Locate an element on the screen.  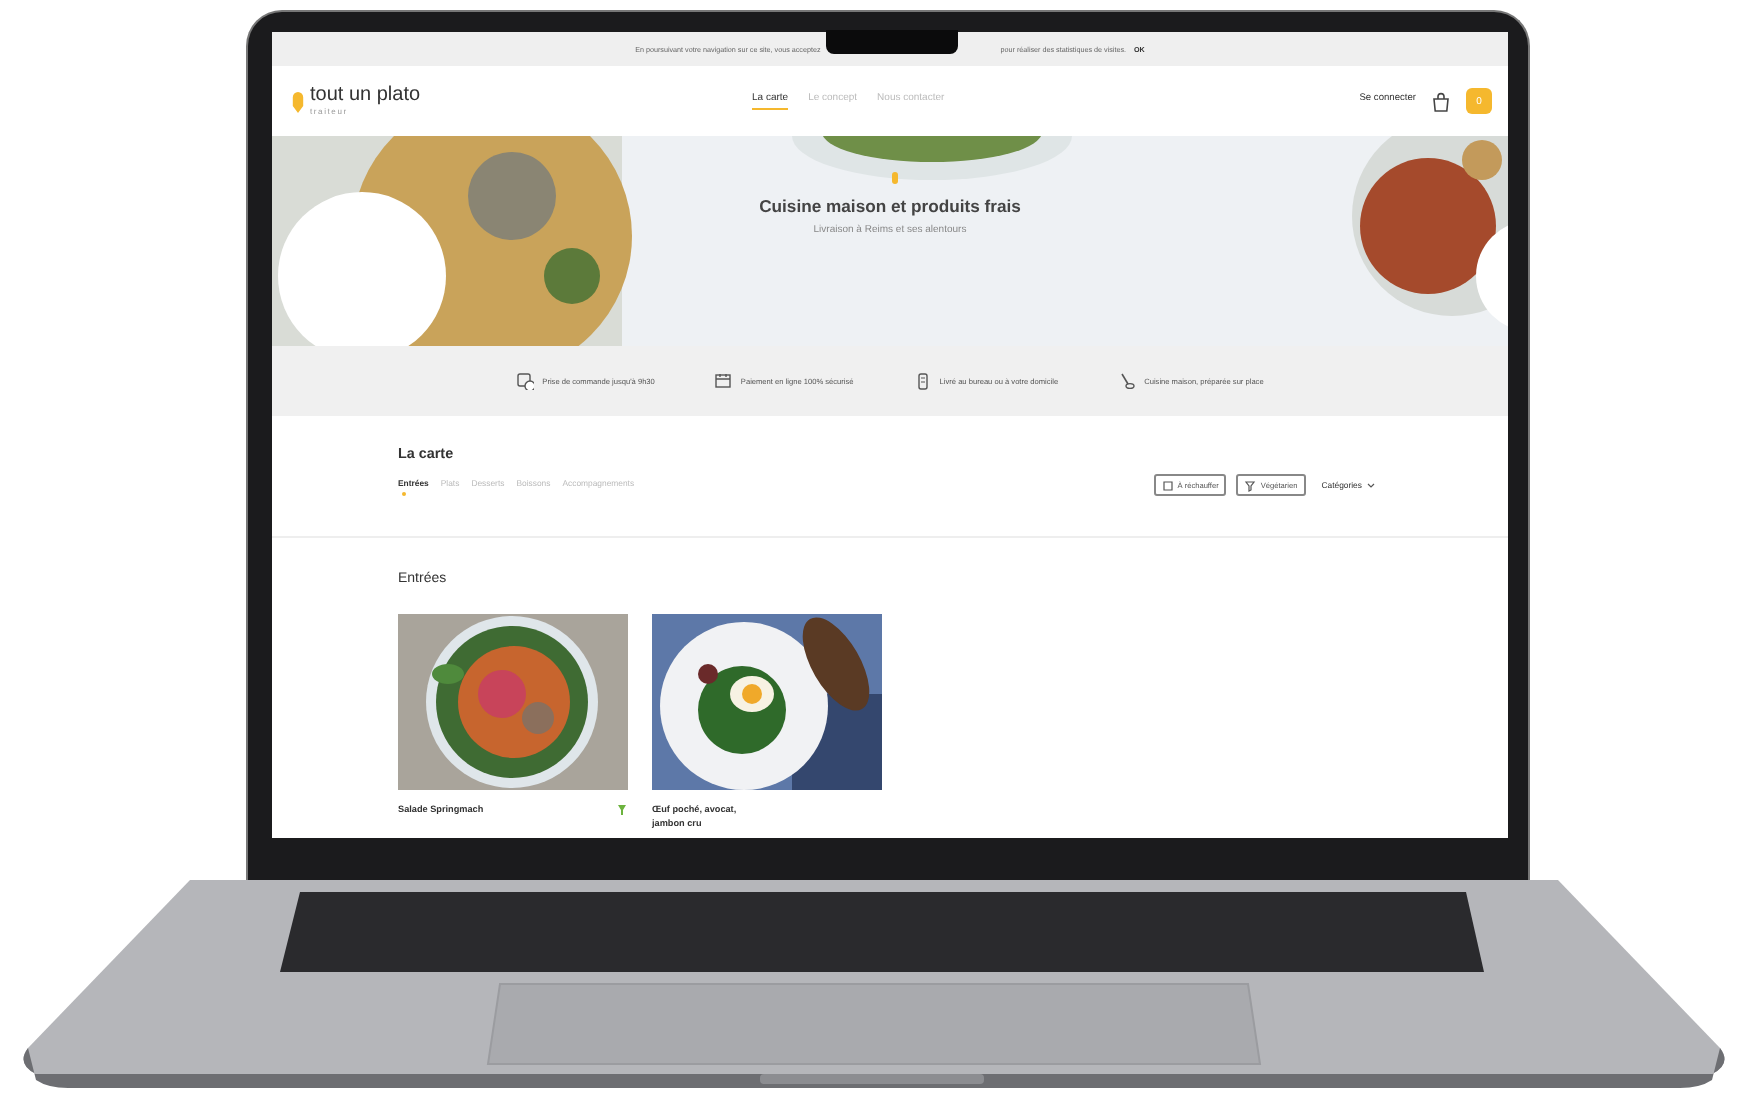
clock-icon is located at coordinates (525, 381).